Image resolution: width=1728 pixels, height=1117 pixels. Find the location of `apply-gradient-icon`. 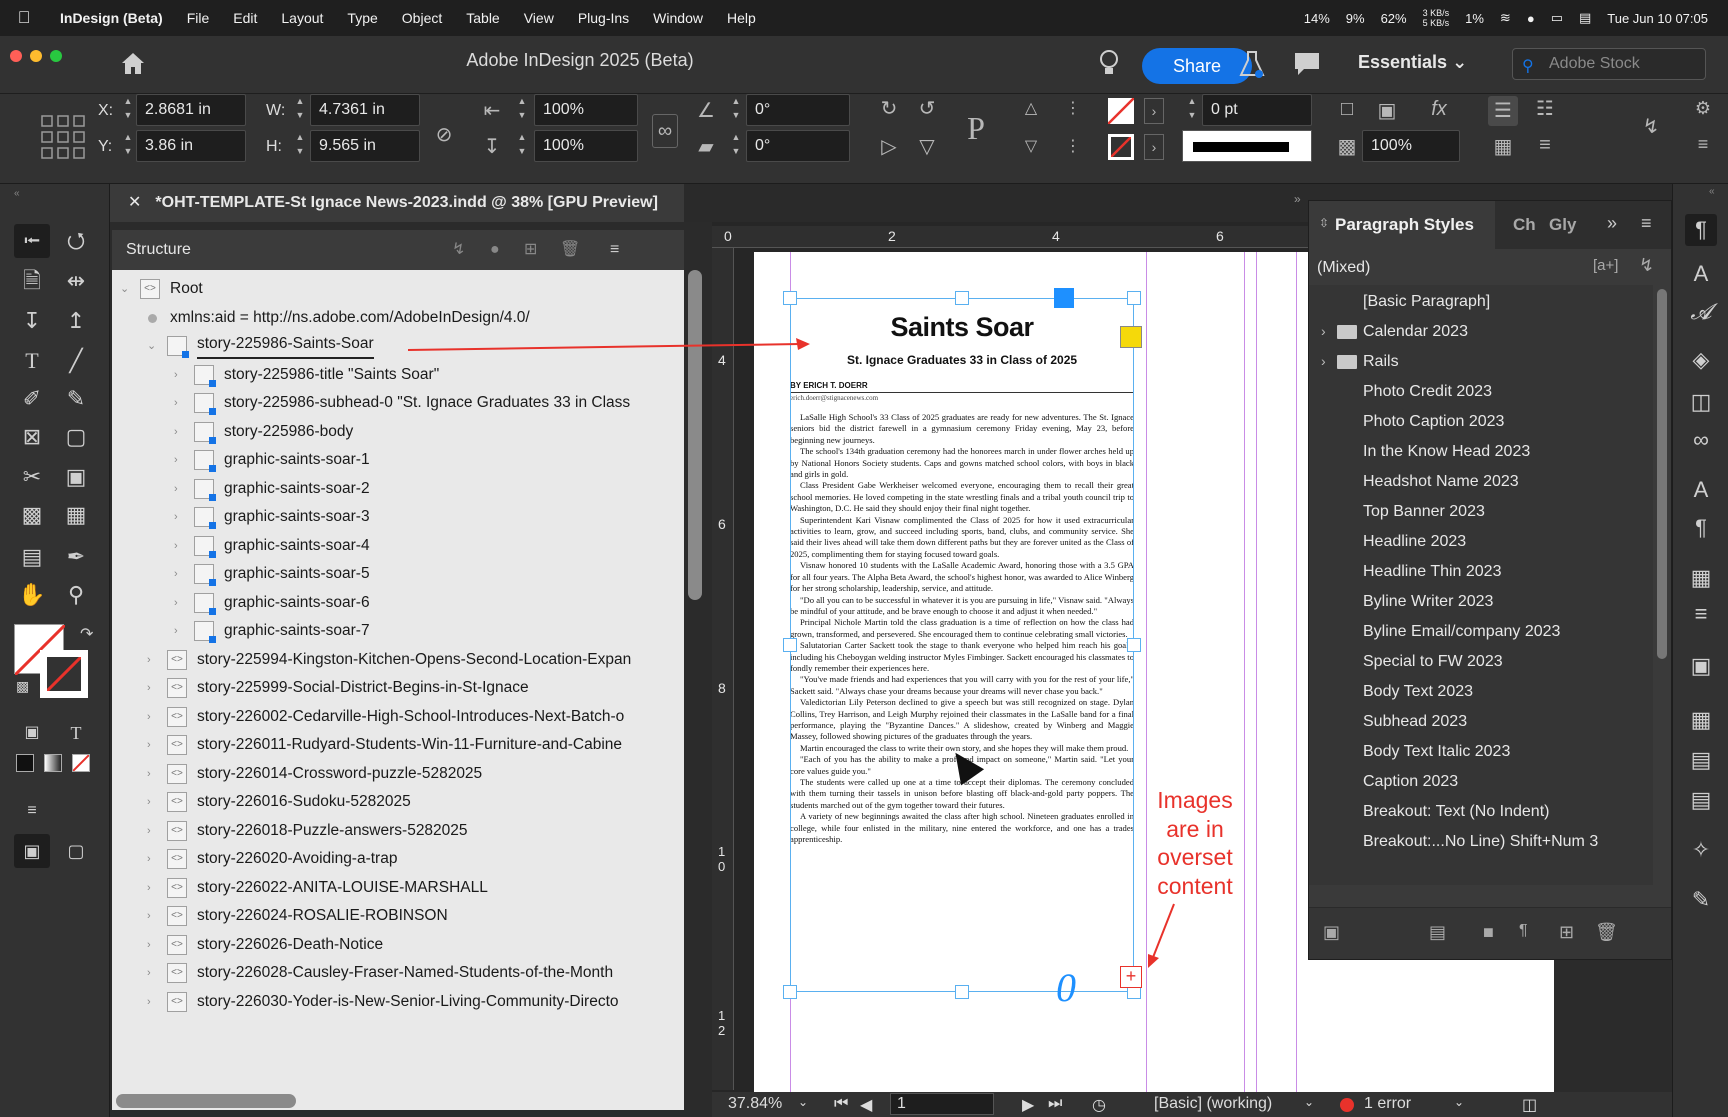

apply-gradient-icon is located at coordinates (53, 763).